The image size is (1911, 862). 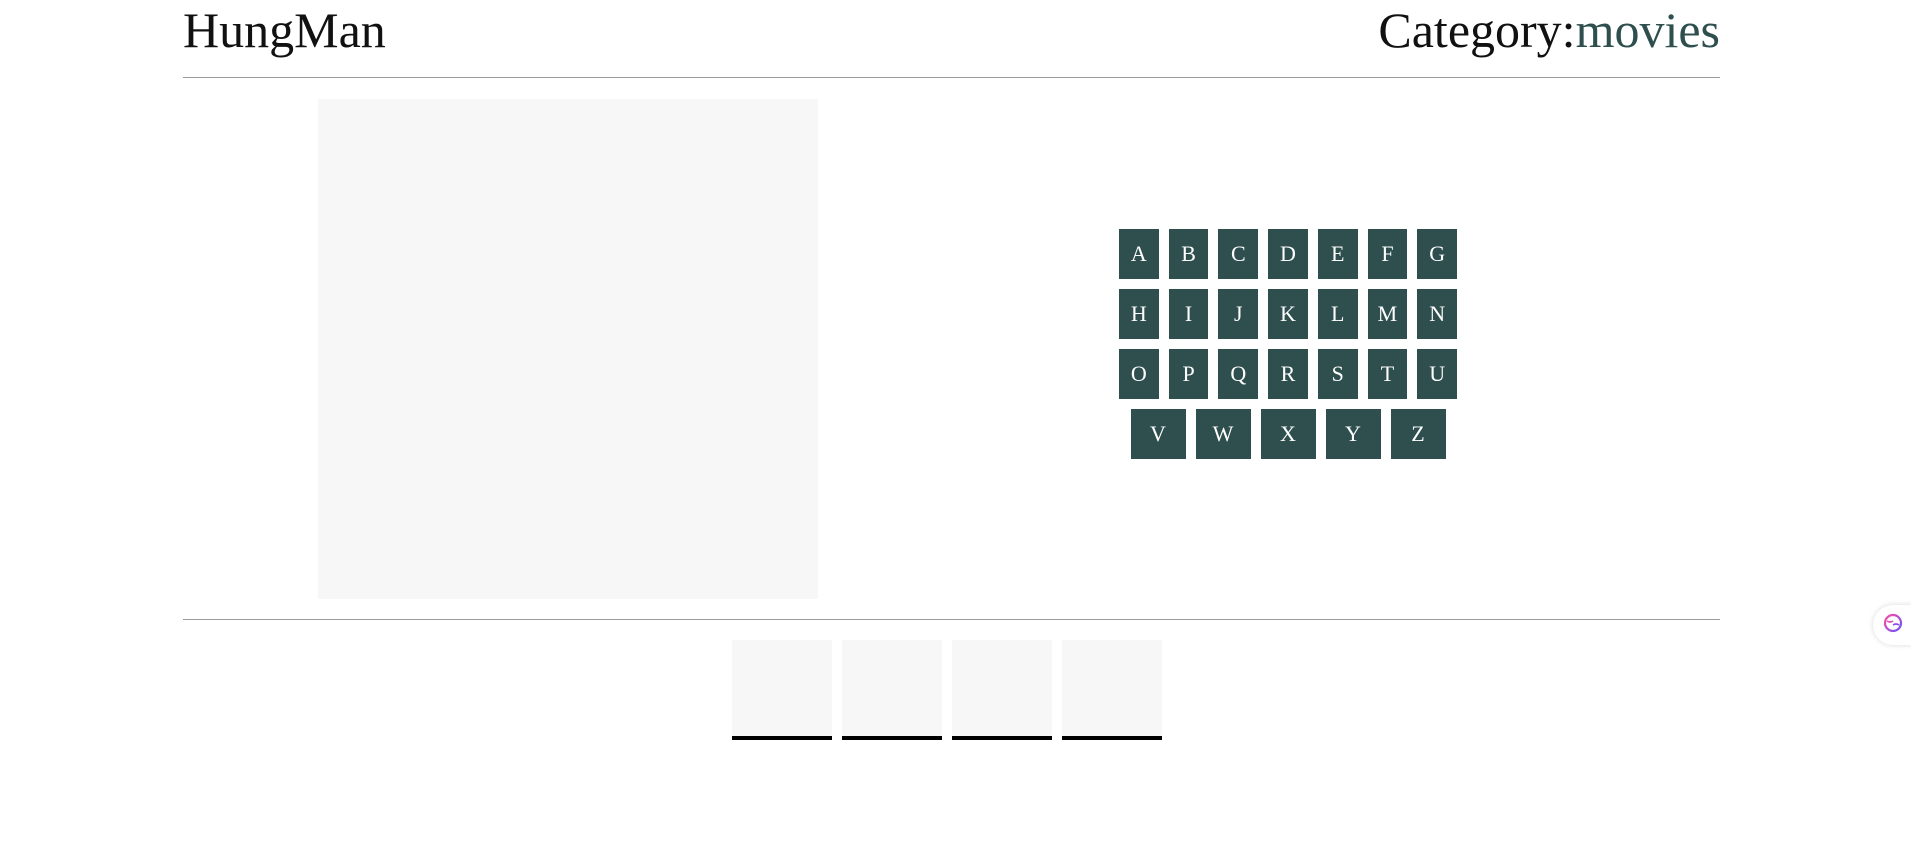 I want to click on letter-key-o: O, so click(x=1138, y=374).